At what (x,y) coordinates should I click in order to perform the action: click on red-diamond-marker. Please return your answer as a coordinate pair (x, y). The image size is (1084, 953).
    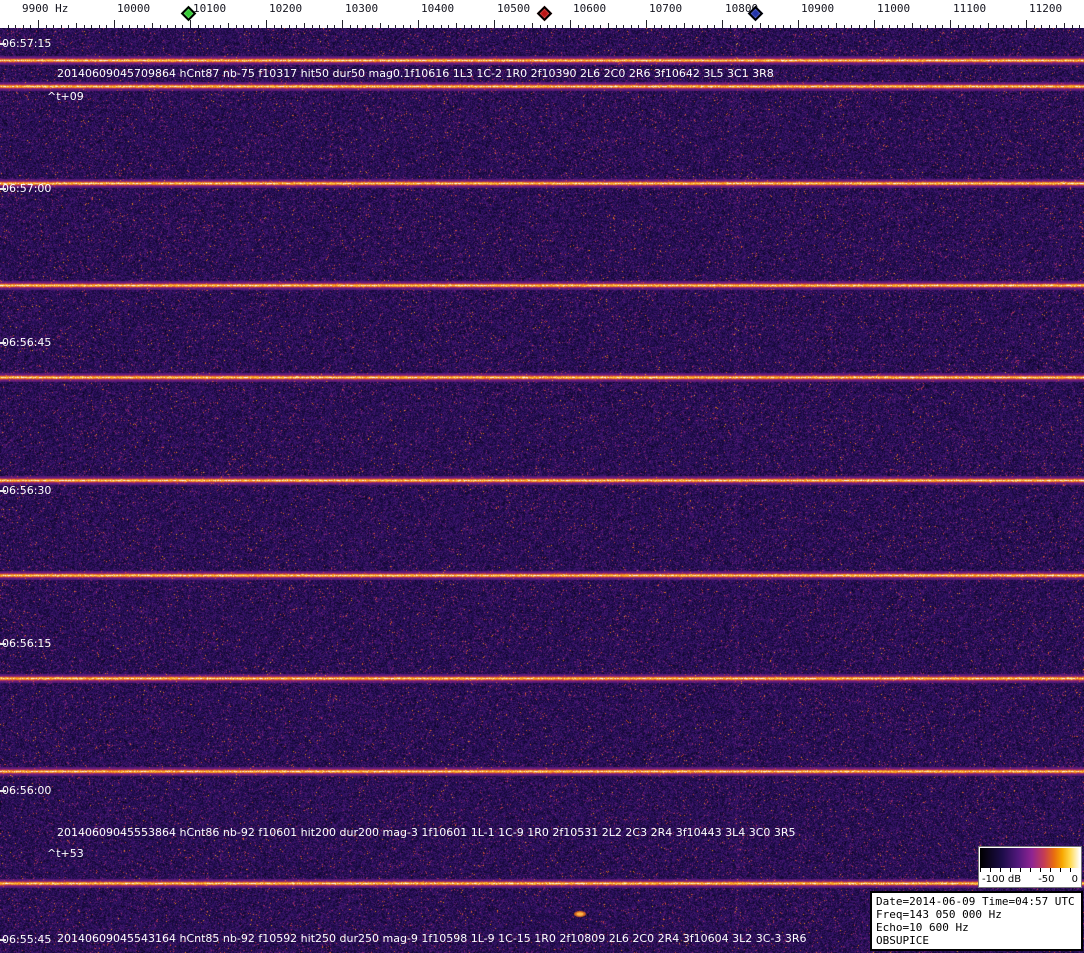
    Looking at the image, I should click on (544, 13).